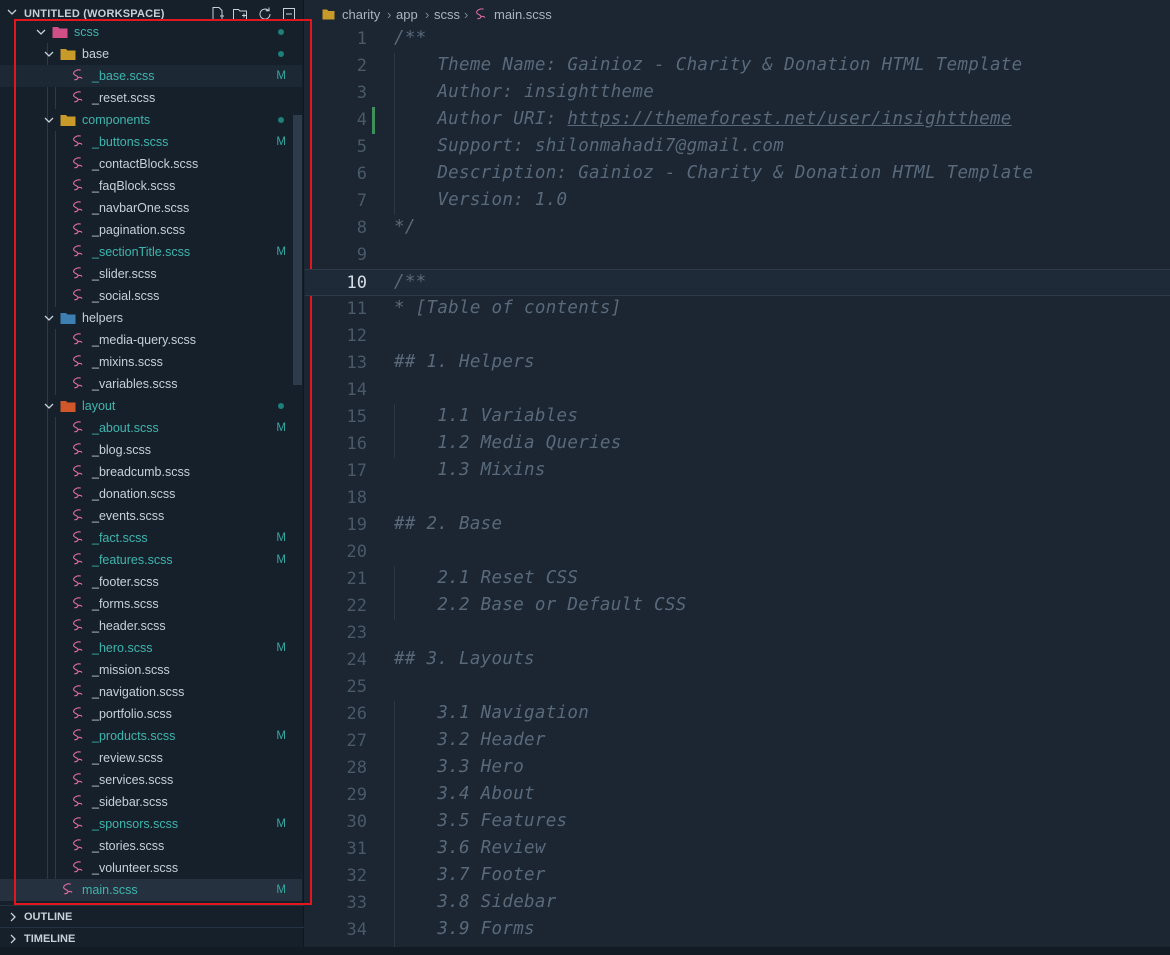 This screenshot has height=955, width=1170. Describe the element at coordinates (151, 406) in the screenshot. I see `tree-folder: layout` at that location.